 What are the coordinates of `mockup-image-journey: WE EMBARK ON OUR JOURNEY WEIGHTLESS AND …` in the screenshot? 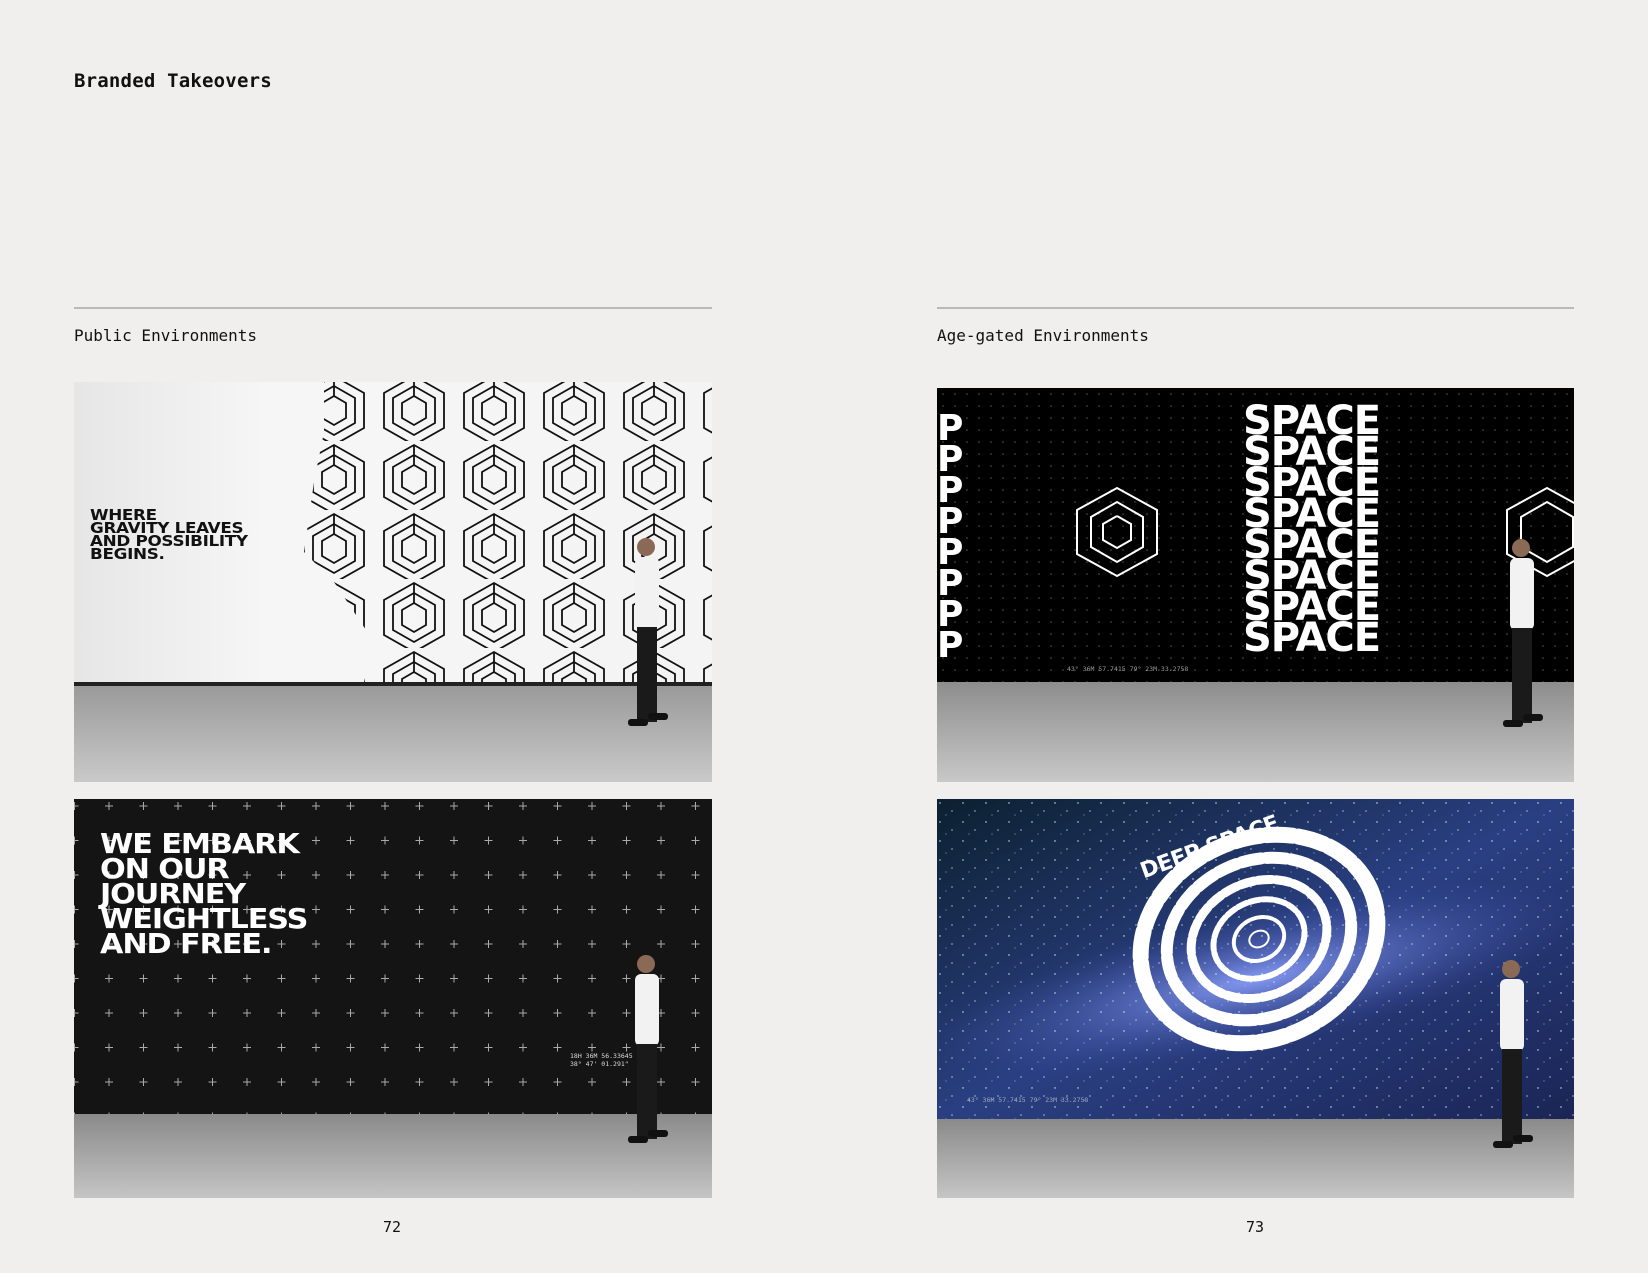 It's located at (393, 998).